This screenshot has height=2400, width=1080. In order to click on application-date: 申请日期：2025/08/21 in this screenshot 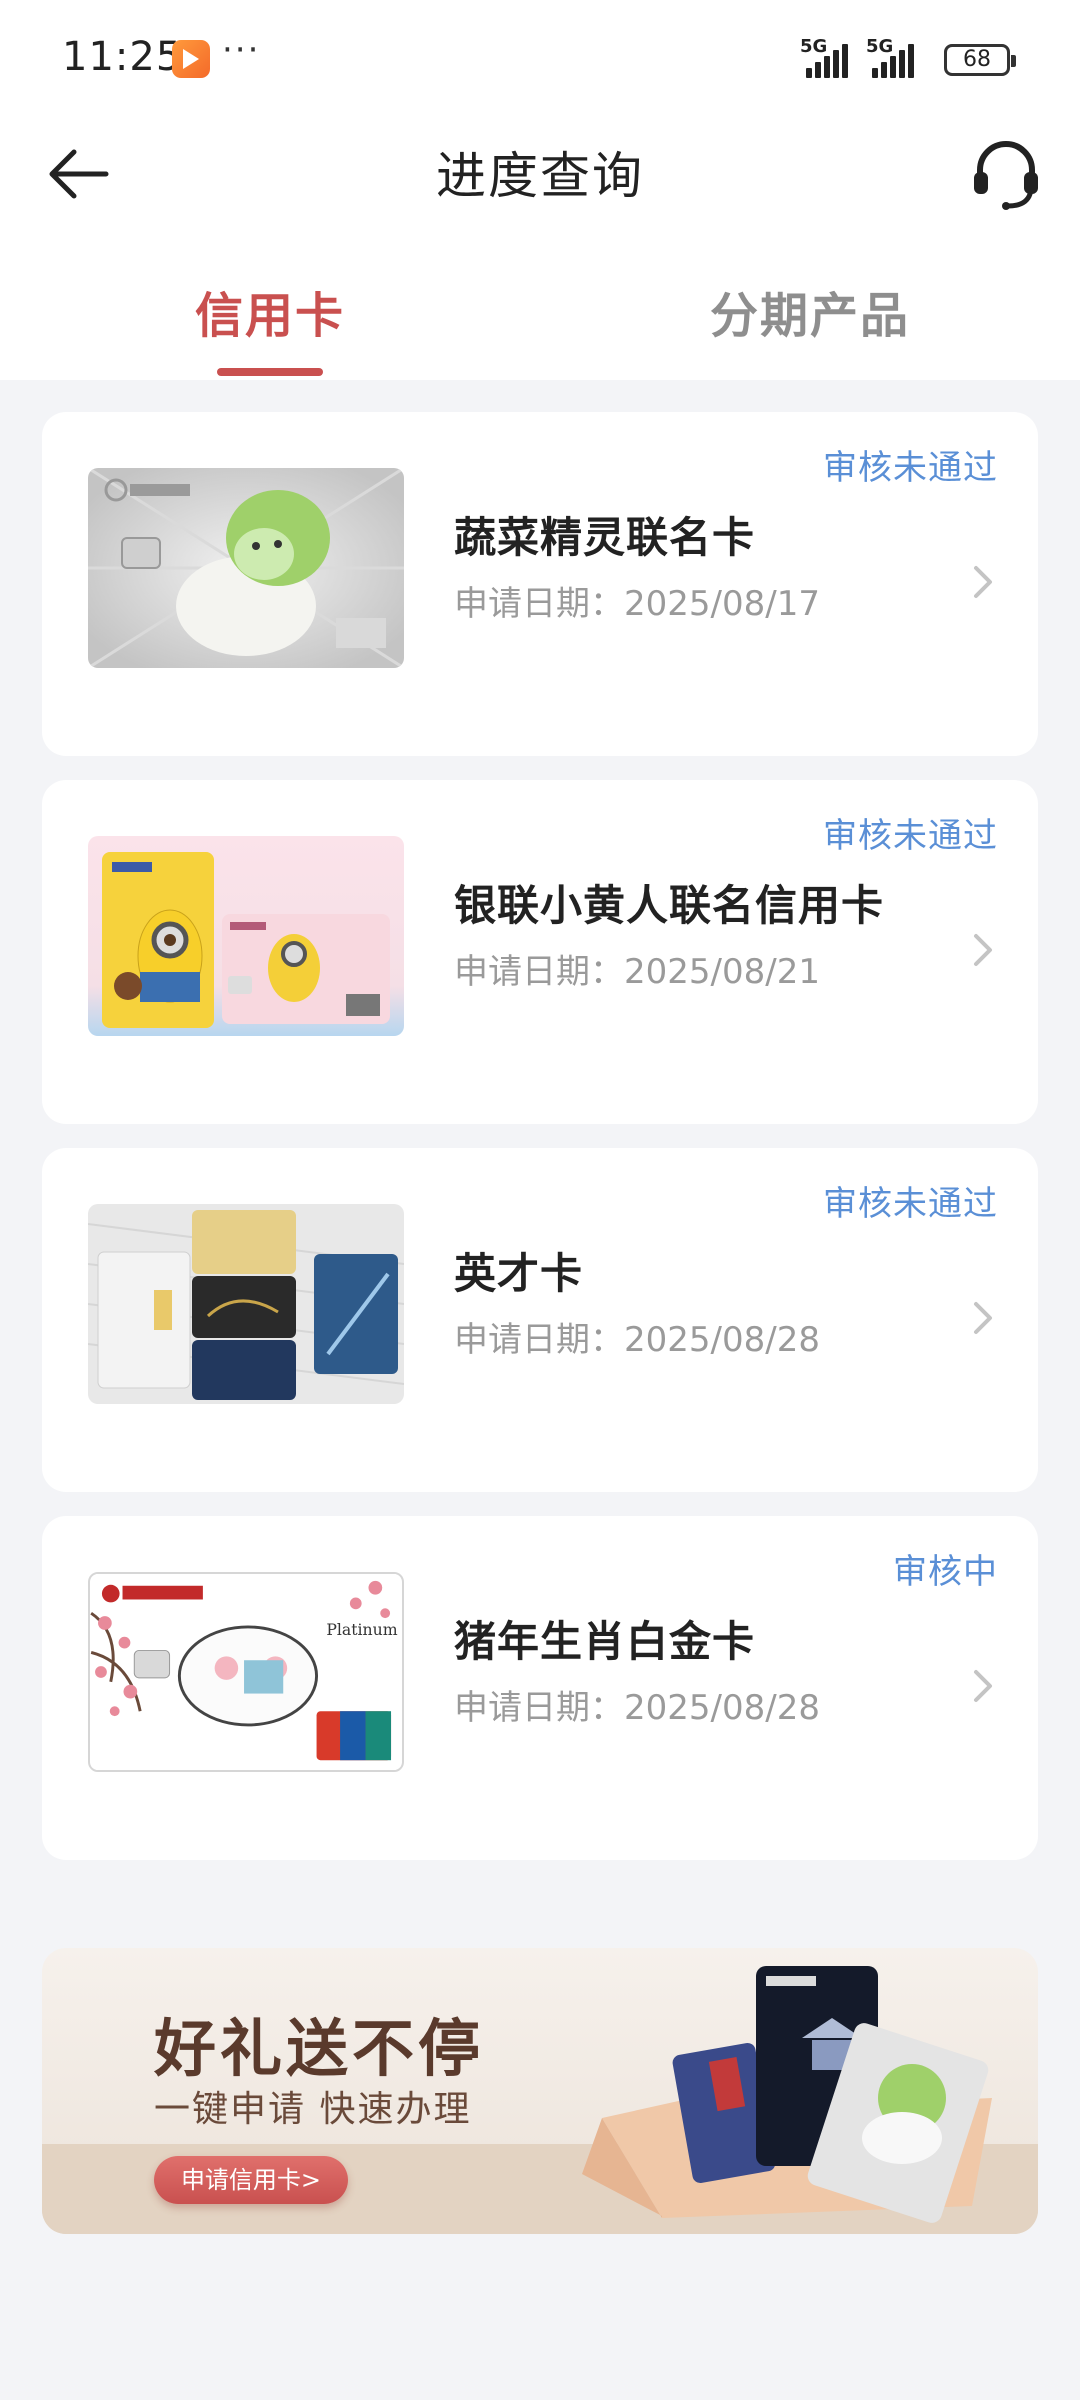, I will do `click(637, 972)`.